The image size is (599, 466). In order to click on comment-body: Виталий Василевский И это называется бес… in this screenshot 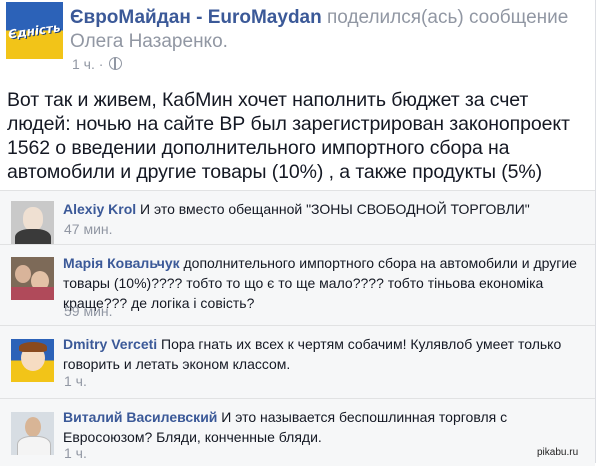, I will do `click(325, 427)`.